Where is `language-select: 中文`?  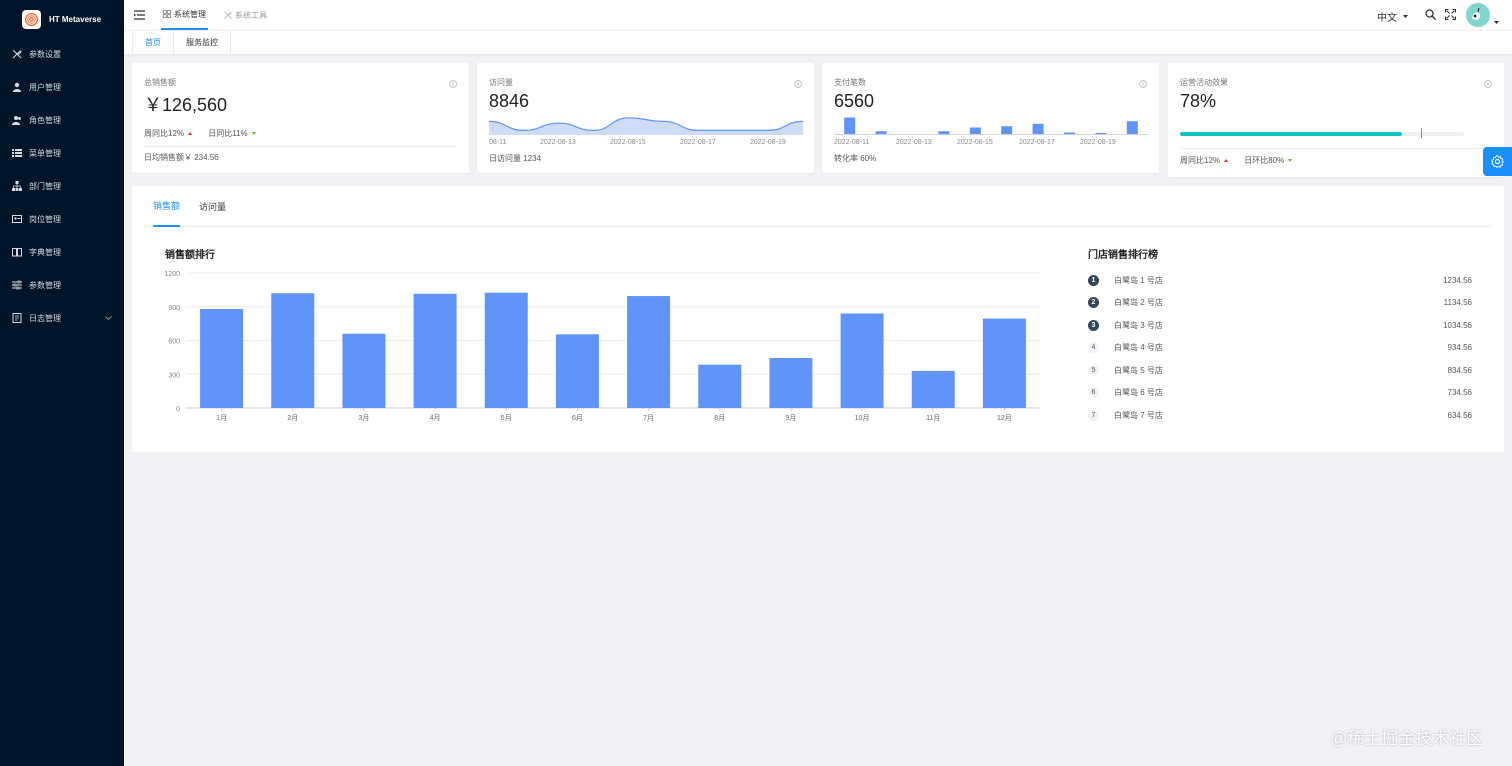 language-select: 中文 is located at coordinates (1392, 16).